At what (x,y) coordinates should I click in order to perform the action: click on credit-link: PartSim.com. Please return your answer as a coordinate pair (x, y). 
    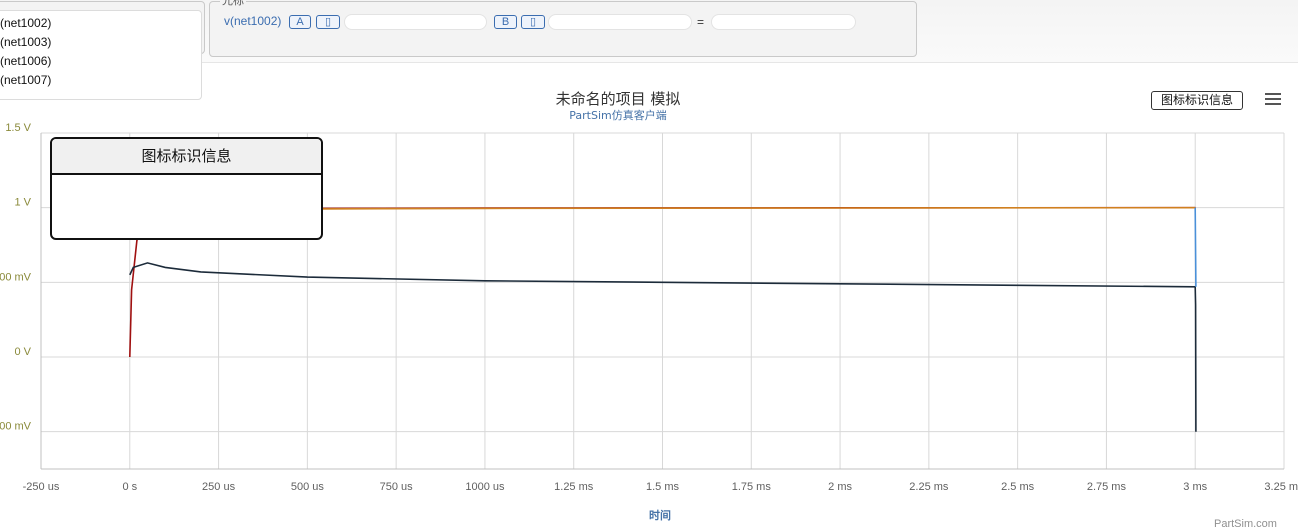
    Looking at the image, I should click on (1245, 524).